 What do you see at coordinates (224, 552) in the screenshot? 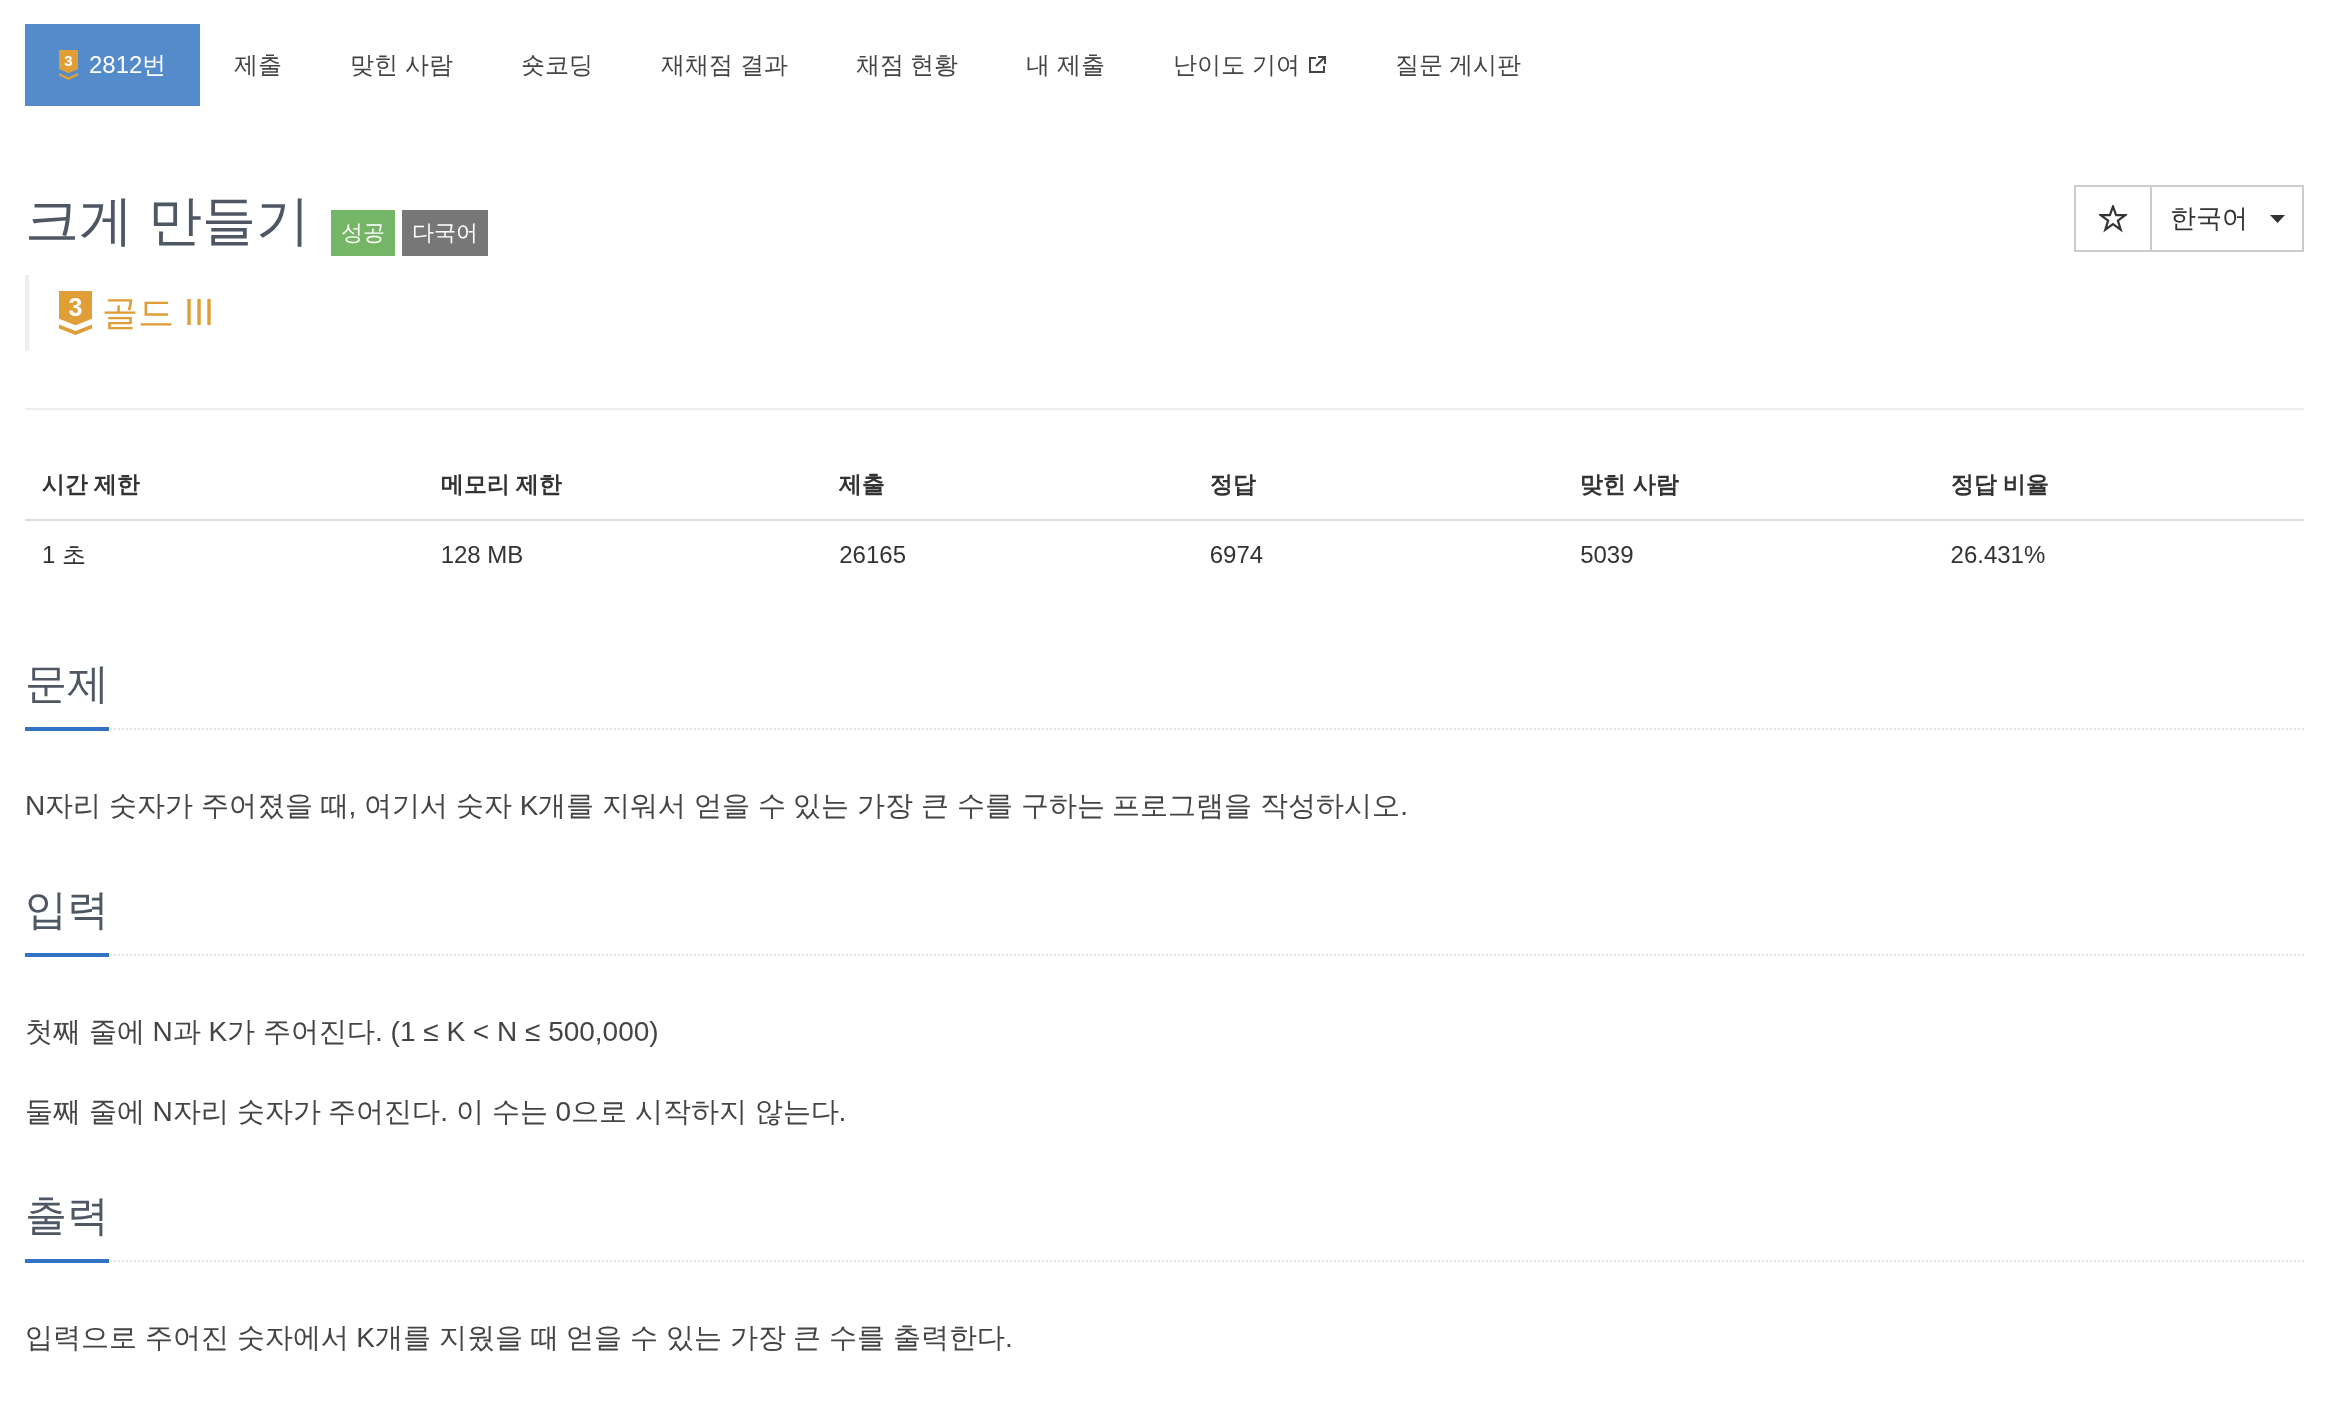
I see `table-cell: 1 초` at bounding box center [224, 552].